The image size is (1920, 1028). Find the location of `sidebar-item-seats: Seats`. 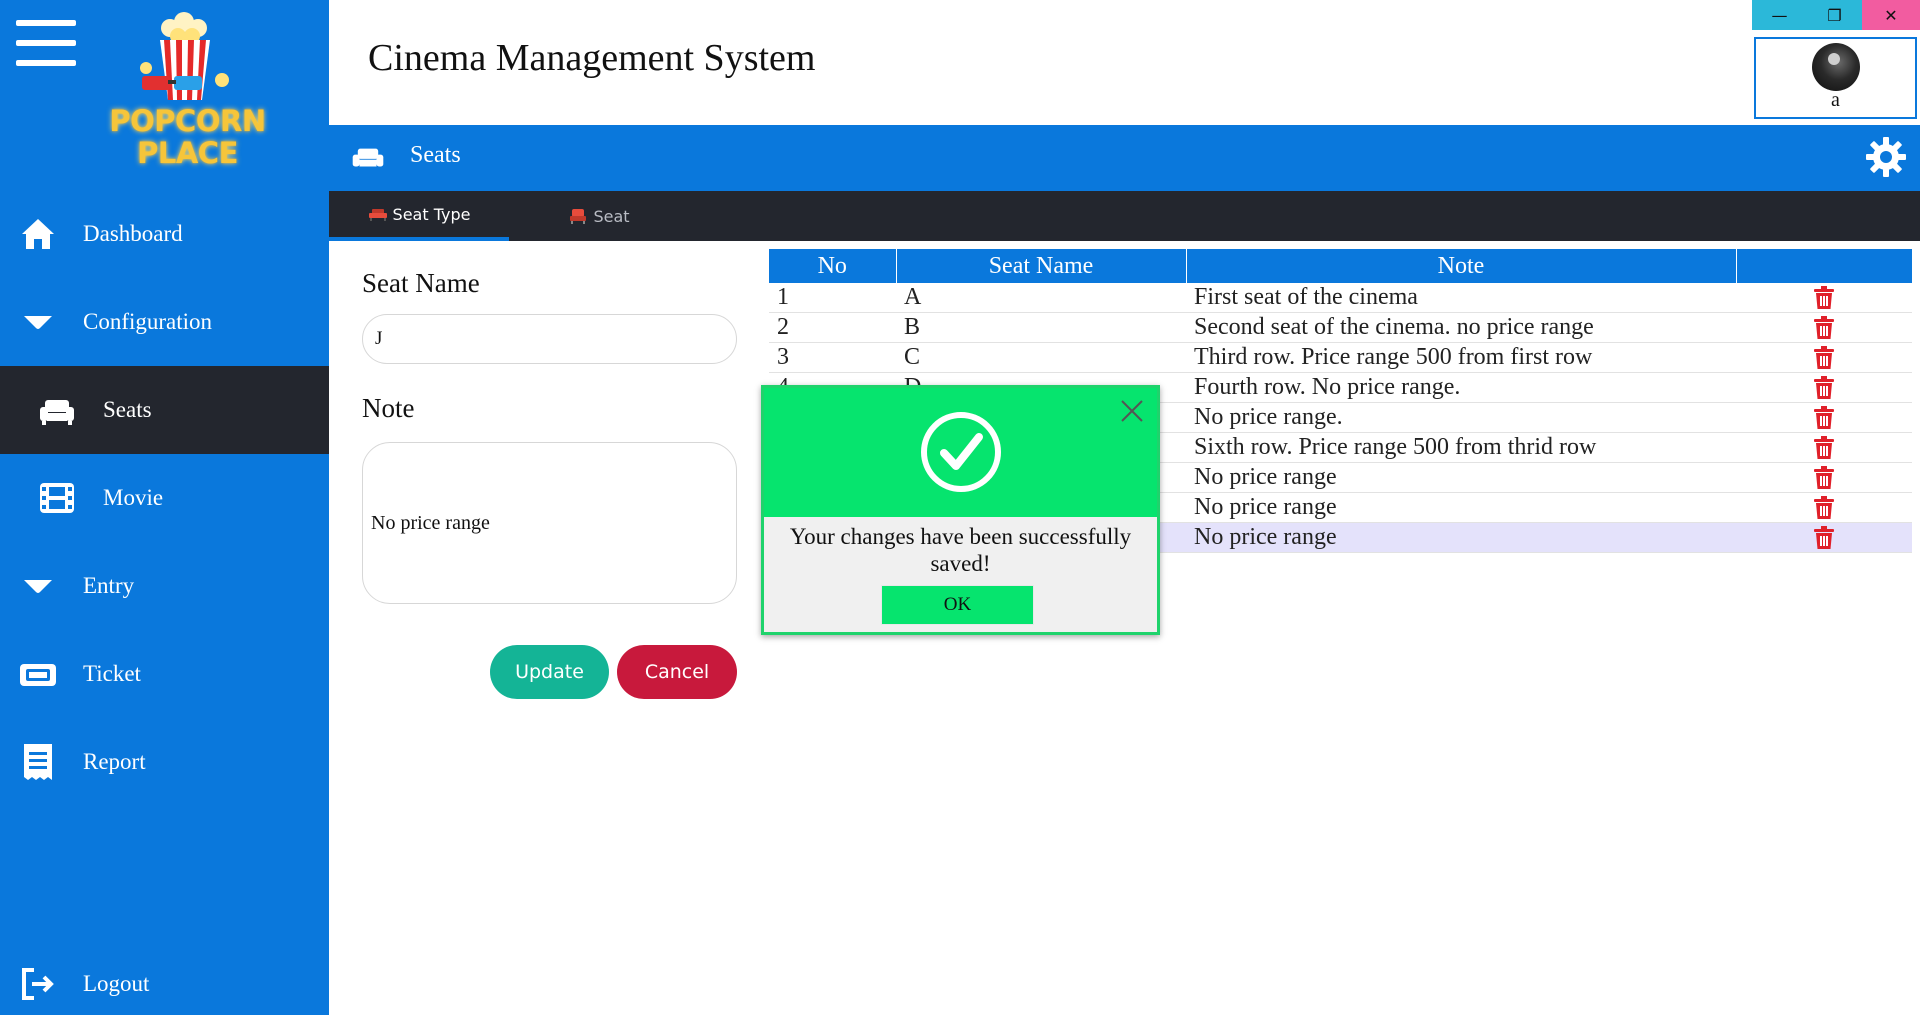

sidebar-item-seats: Seats is located at coordinates (164, 410).